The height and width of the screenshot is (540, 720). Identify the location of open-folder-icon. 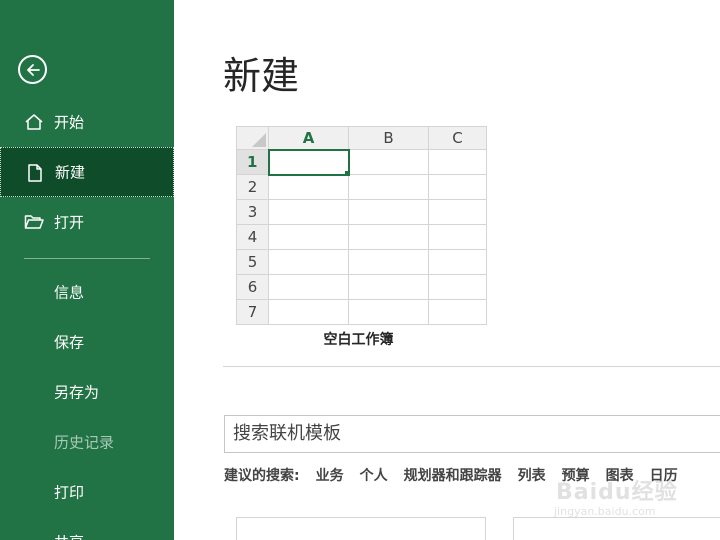
(34, 222).